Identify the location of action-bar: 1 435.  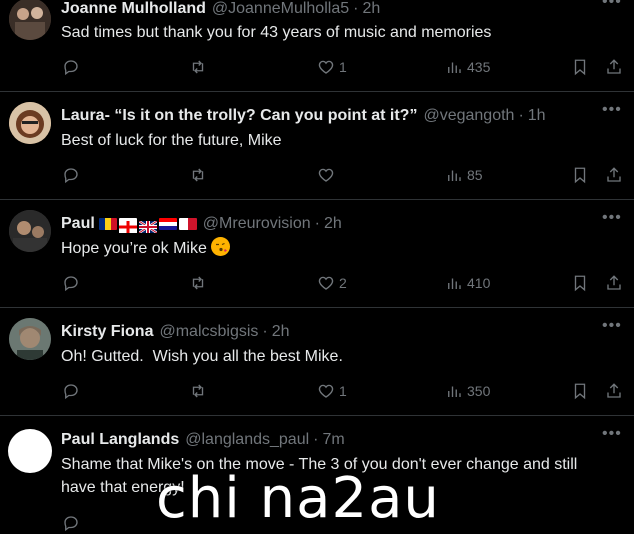
(343, 67).